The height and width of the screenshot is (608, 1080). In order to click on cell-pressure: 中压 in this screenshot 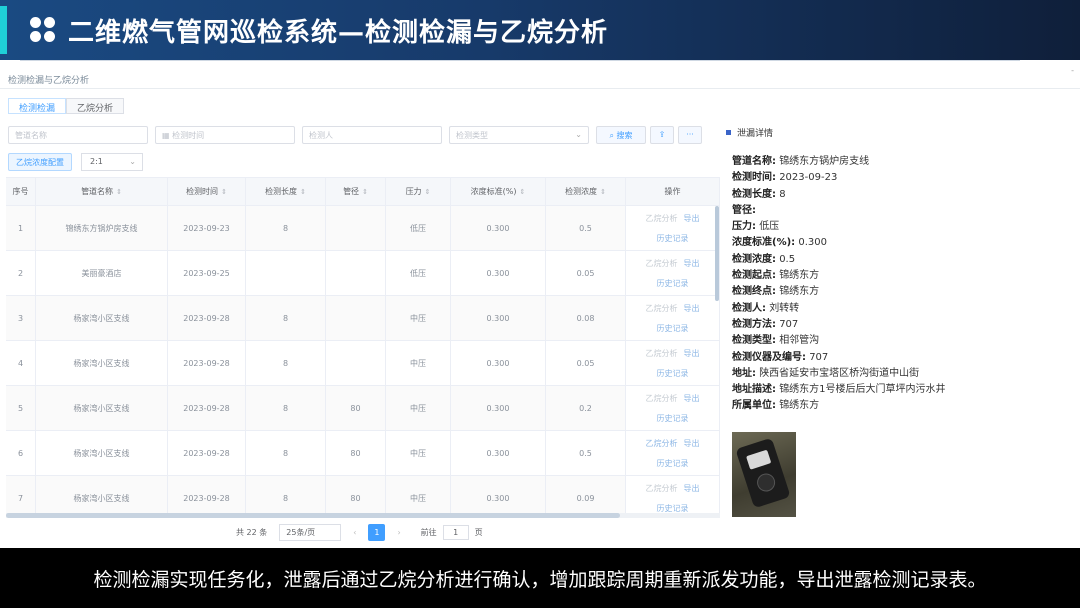, I will do `click(418, 496)`.